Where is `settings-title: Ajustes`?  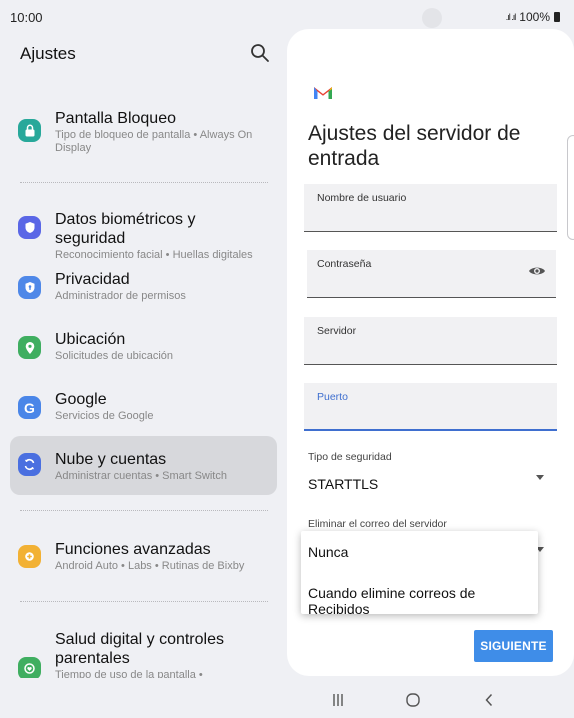 settings-title: Ajustes is located at coordinates (48, 53).